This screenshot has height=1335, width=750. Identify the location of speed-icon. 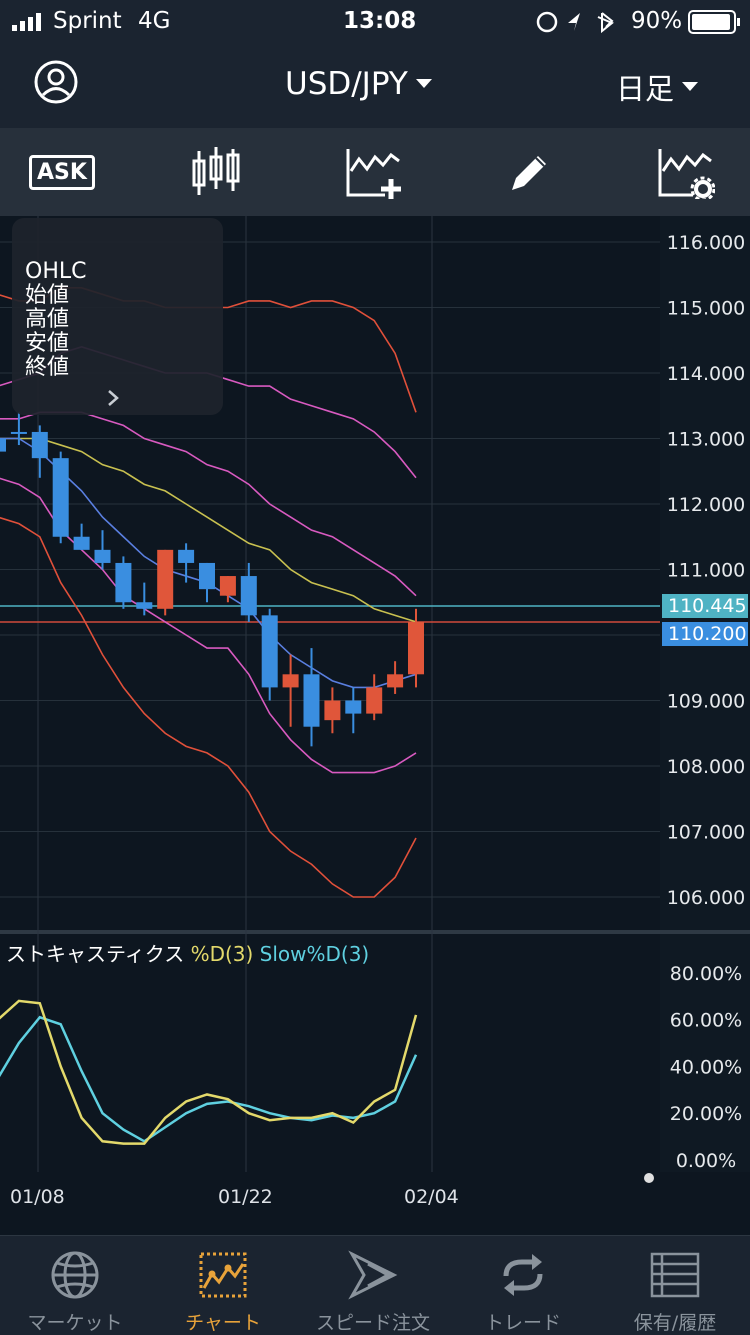
(373, 1275).